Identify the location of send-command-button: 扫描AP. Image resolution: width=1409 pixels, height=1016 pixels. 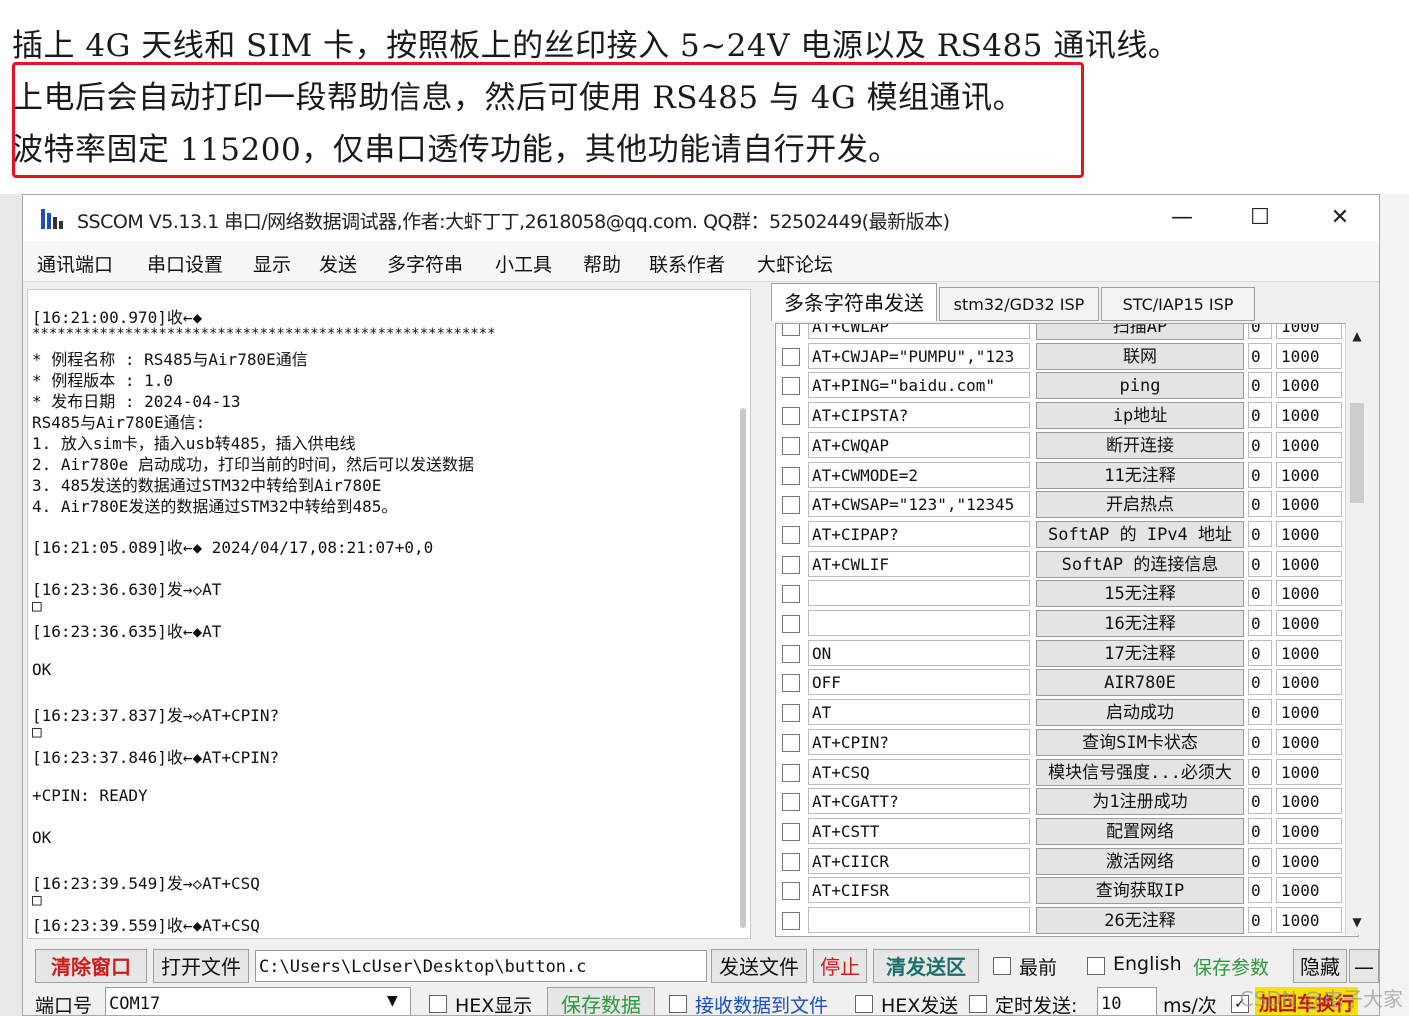
(1140, 332).